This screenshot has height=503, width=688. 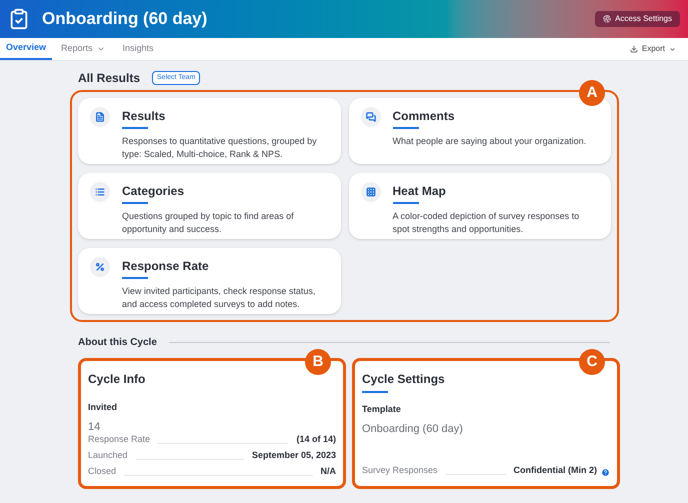 I want to click on access-settings-button: Access Settings, so click(x=637, y=19).